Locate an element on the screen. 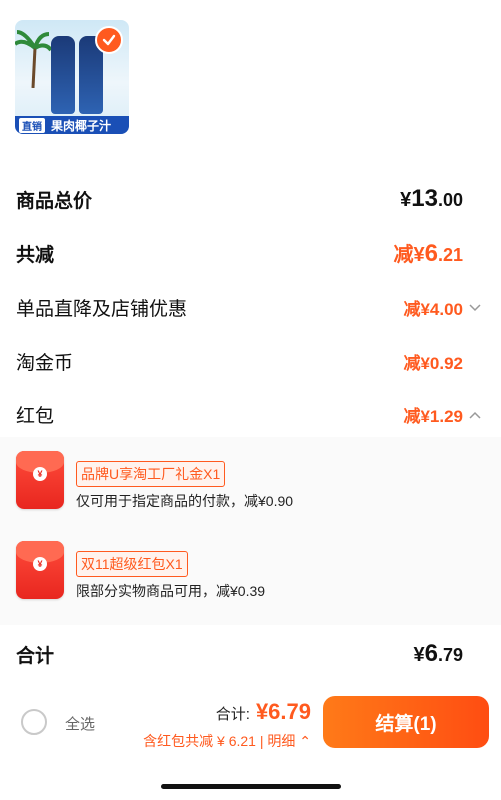  discount-detail-link: 含红包共减 ¥ 6.21 | 明细 ⌃ is located at coordinates (227, 741).